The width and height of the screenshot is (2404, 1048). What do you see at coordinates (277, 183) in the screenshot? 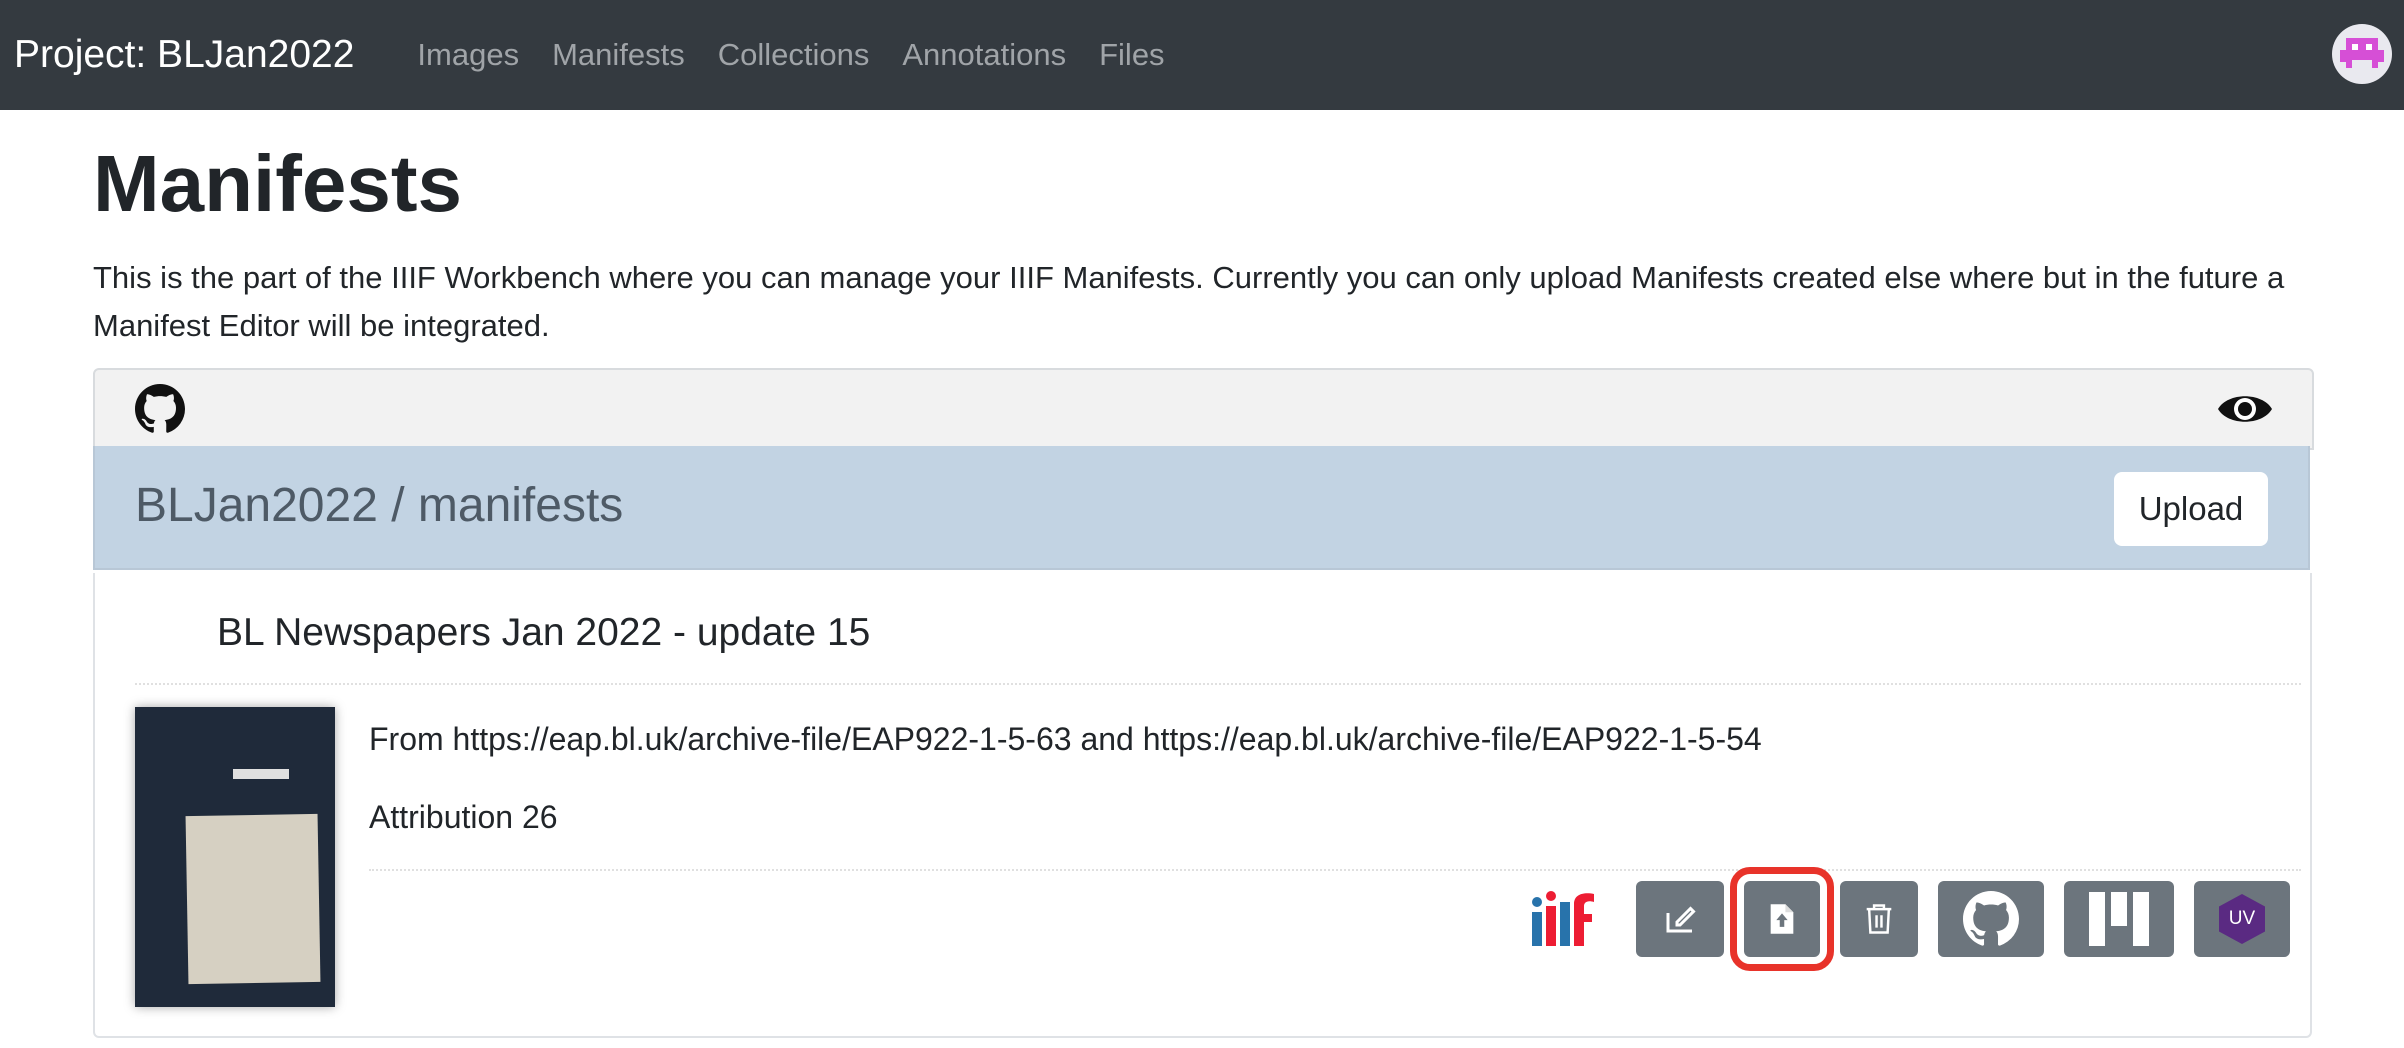
I see `page-title: Manifests` at bounding box center [277, 183].